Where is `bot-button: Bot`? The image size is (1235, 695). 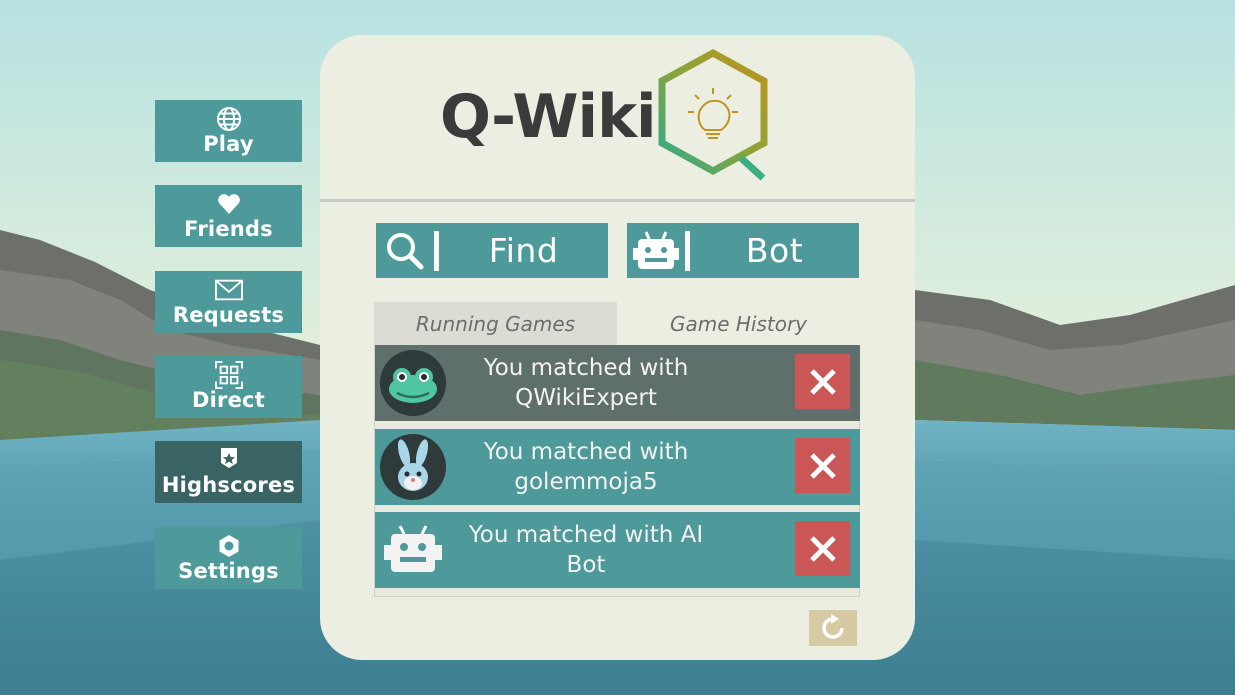 bot-button: Bot is located at coordinates (743, 250).